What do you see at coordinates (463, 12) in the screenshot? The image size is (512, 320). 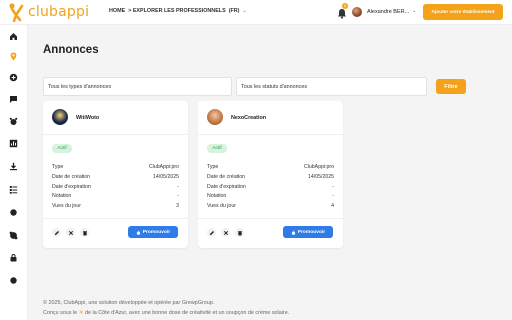 I see `add-establishment-button: Ajouter votre établissement` at bounding box center [463, 12].